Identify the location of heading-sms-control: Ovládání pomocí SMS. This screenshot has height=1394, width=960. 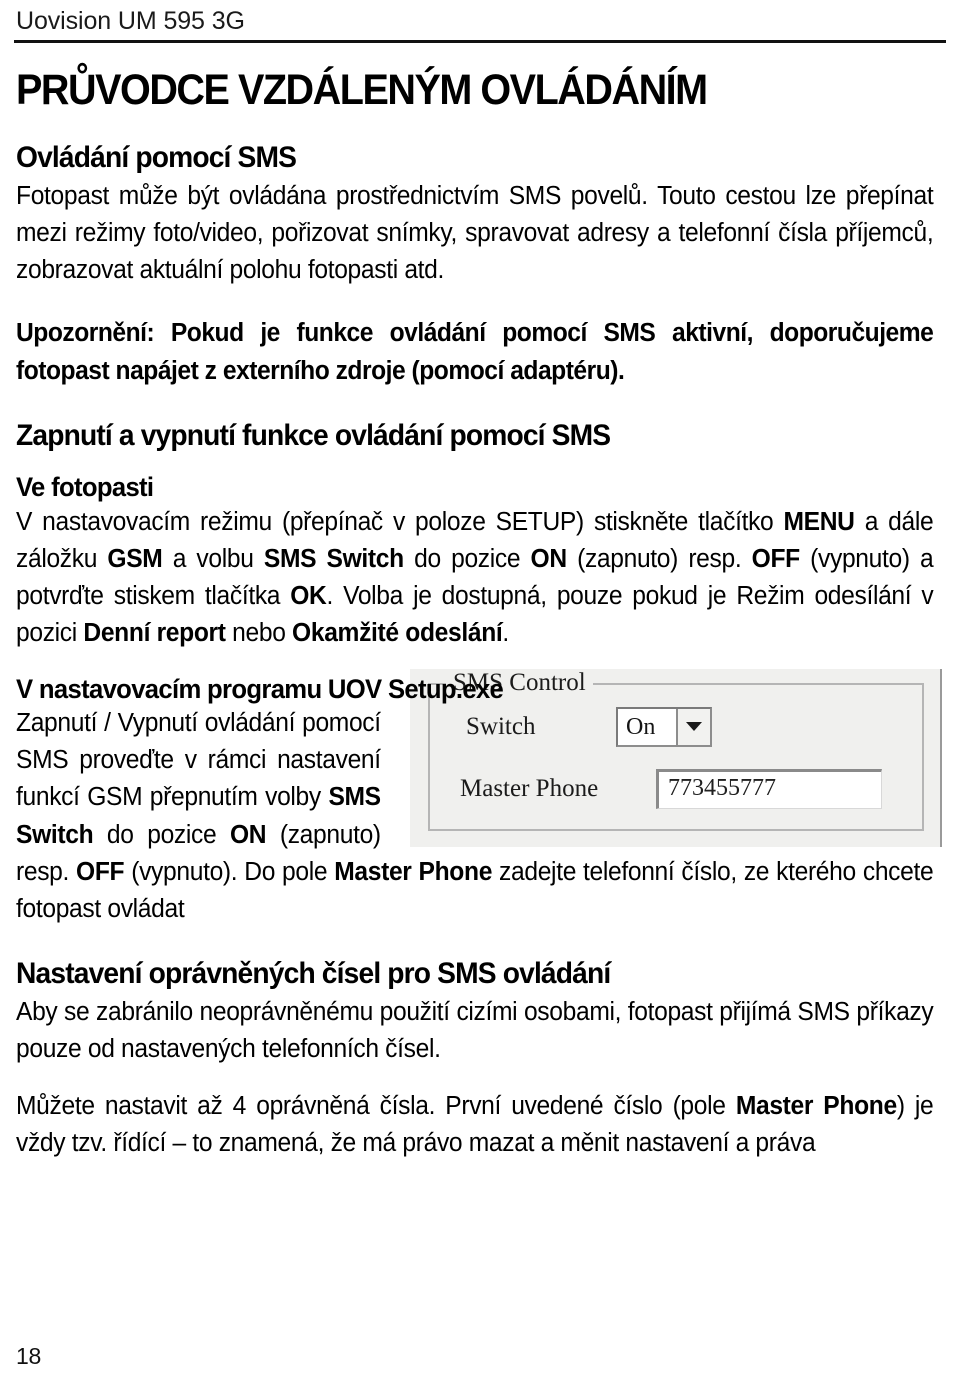
(156, 158).